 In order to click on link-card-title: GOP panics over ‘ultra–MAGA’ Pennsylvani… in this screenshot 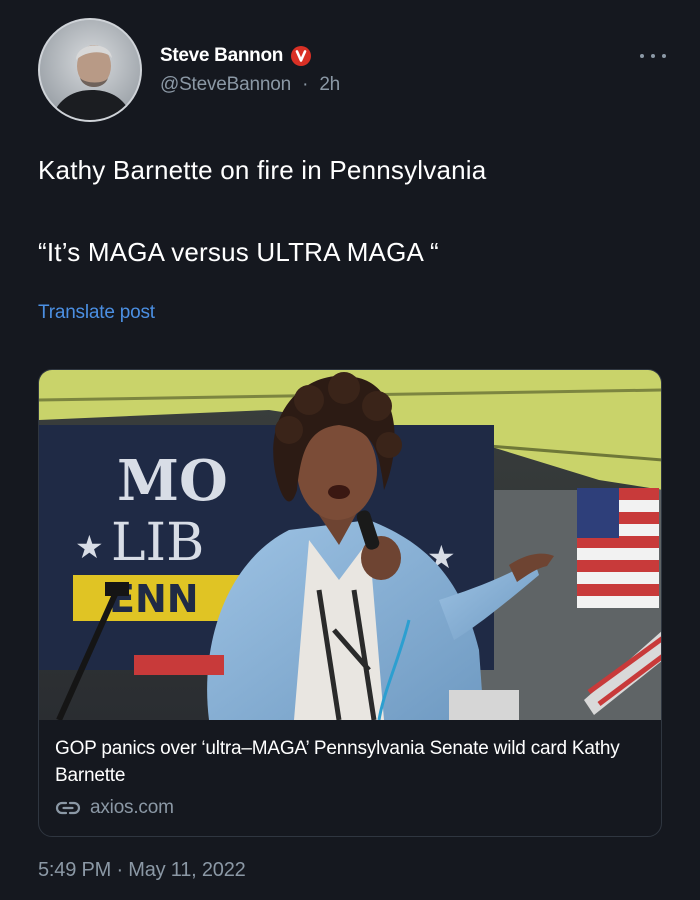, I will do `click(350, 762)`.